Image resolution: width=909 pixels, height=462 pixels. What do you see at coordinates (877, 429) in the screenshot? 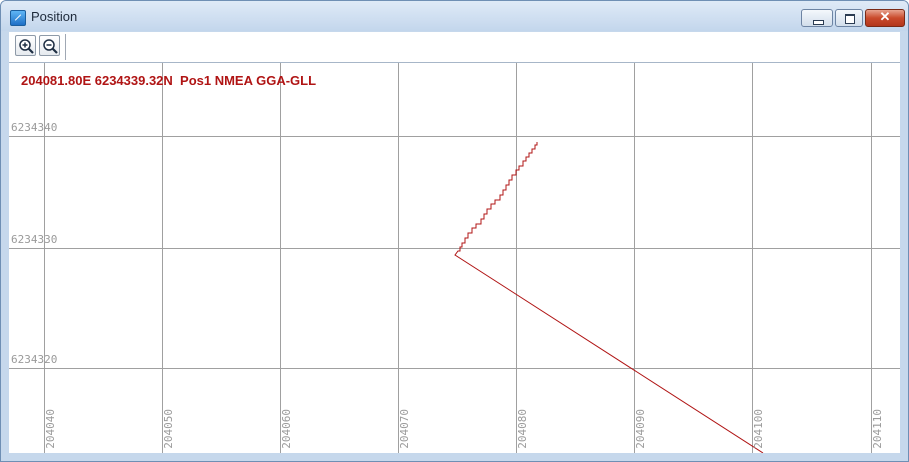
I see `x-tick-label: 204110` at bounding box center [877, 429].